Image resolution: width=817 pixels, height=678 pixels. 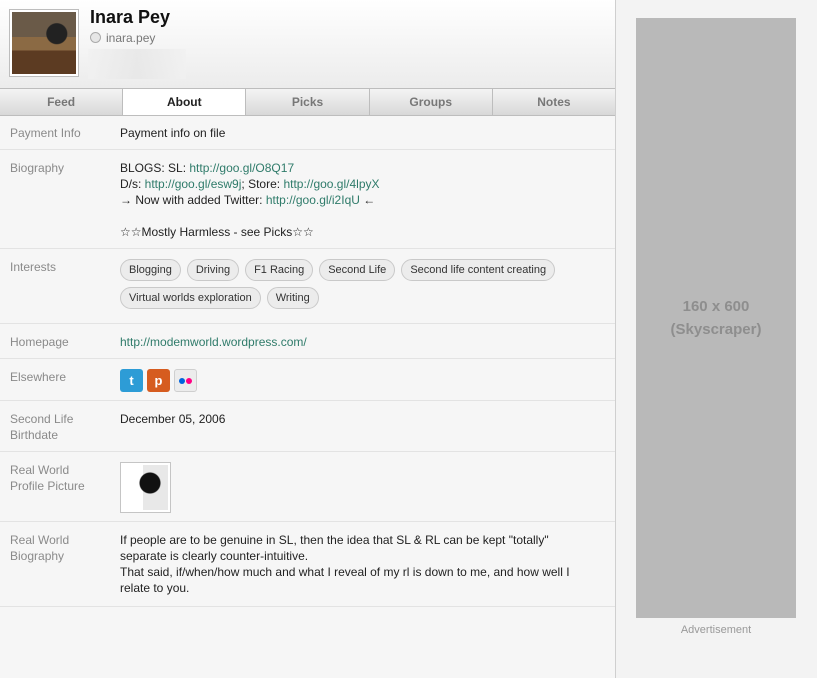 I want to click on bio-ds-link: http://goo.gl/esw9j, so click(x=193, y=184).